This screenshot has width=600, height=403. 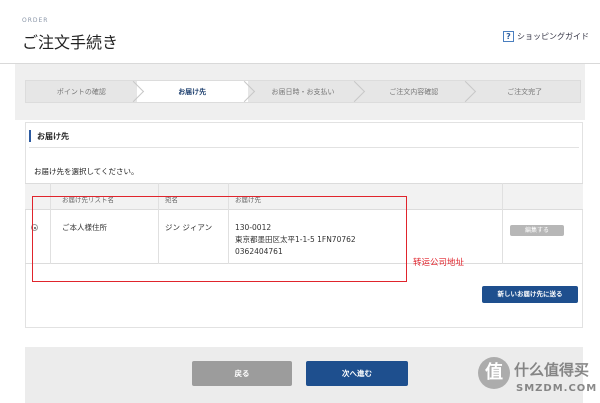 I want to click on instruction-text: お届け先を選択してください。, so click(x=86, y=171).